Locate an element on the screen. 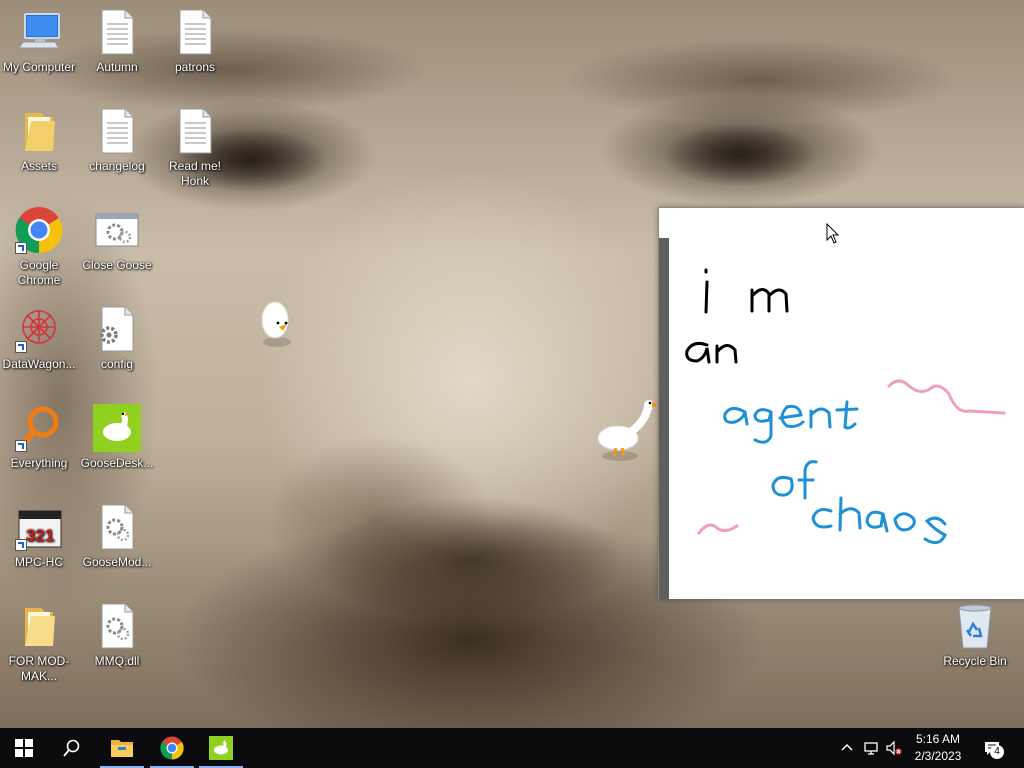 The image size is (1024, 768). clock-date: 2/3/2023 is located at coordinates (938, 756).